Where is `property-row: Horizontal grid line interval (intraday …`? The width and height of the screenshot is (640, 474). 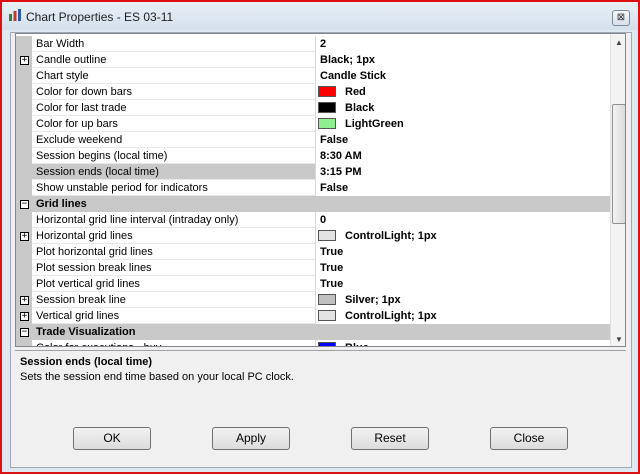 property-row: Horizontal grid line interval (intraday … is located at coordinates (313, 220).